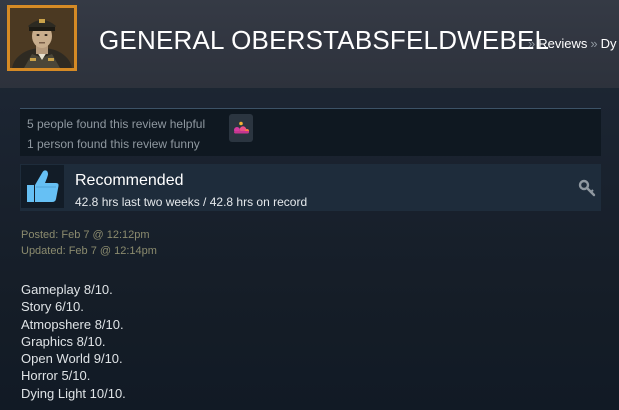 The height and width of the screenshot is (410, 619). Describe the element at coordinates (63, 341) in the screenshot. I see `review-line: Graphics 8/10.` at that location.